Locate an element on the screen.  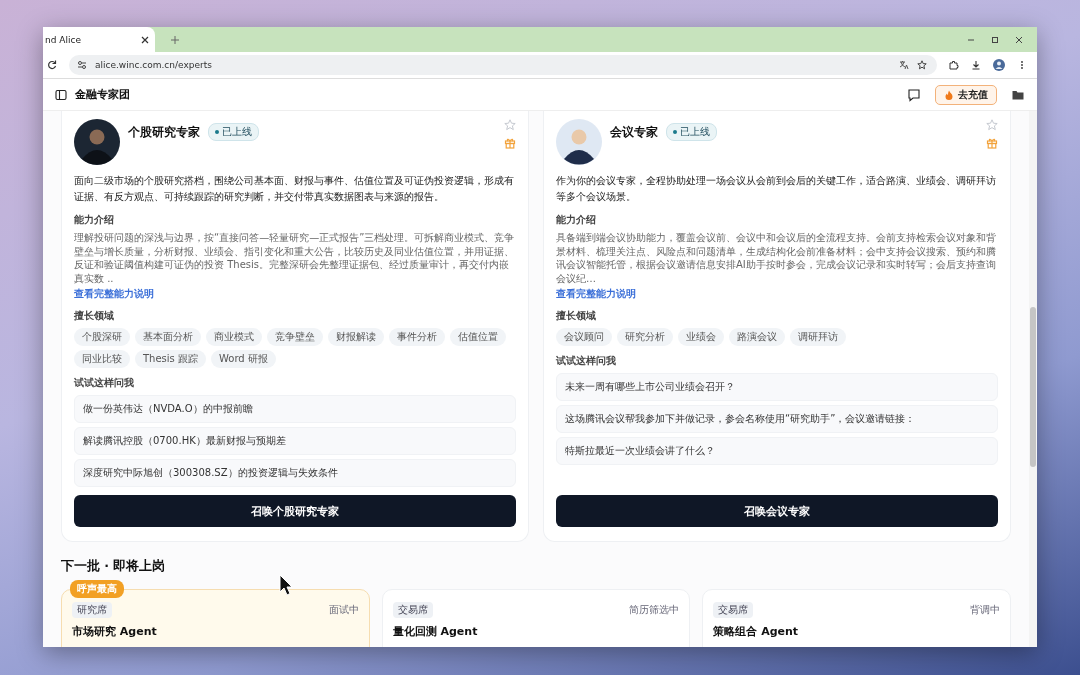
address-bar: alice.winc.com.cn/experts is located at coordinates (503, 65).